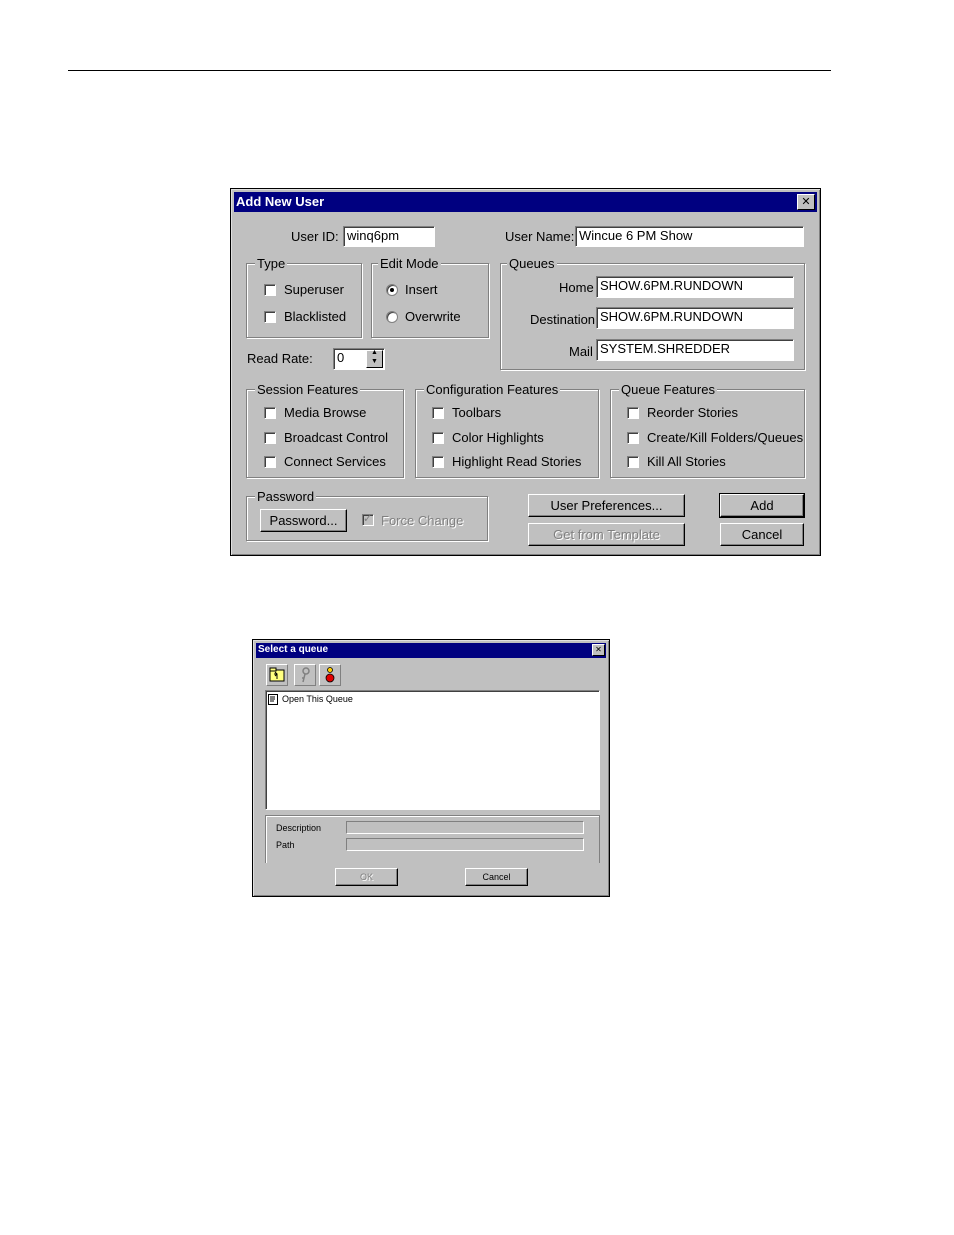 This screenshot has width=954, height=1235. I want to click on user-id-label: User ID:, so click(315, 236).